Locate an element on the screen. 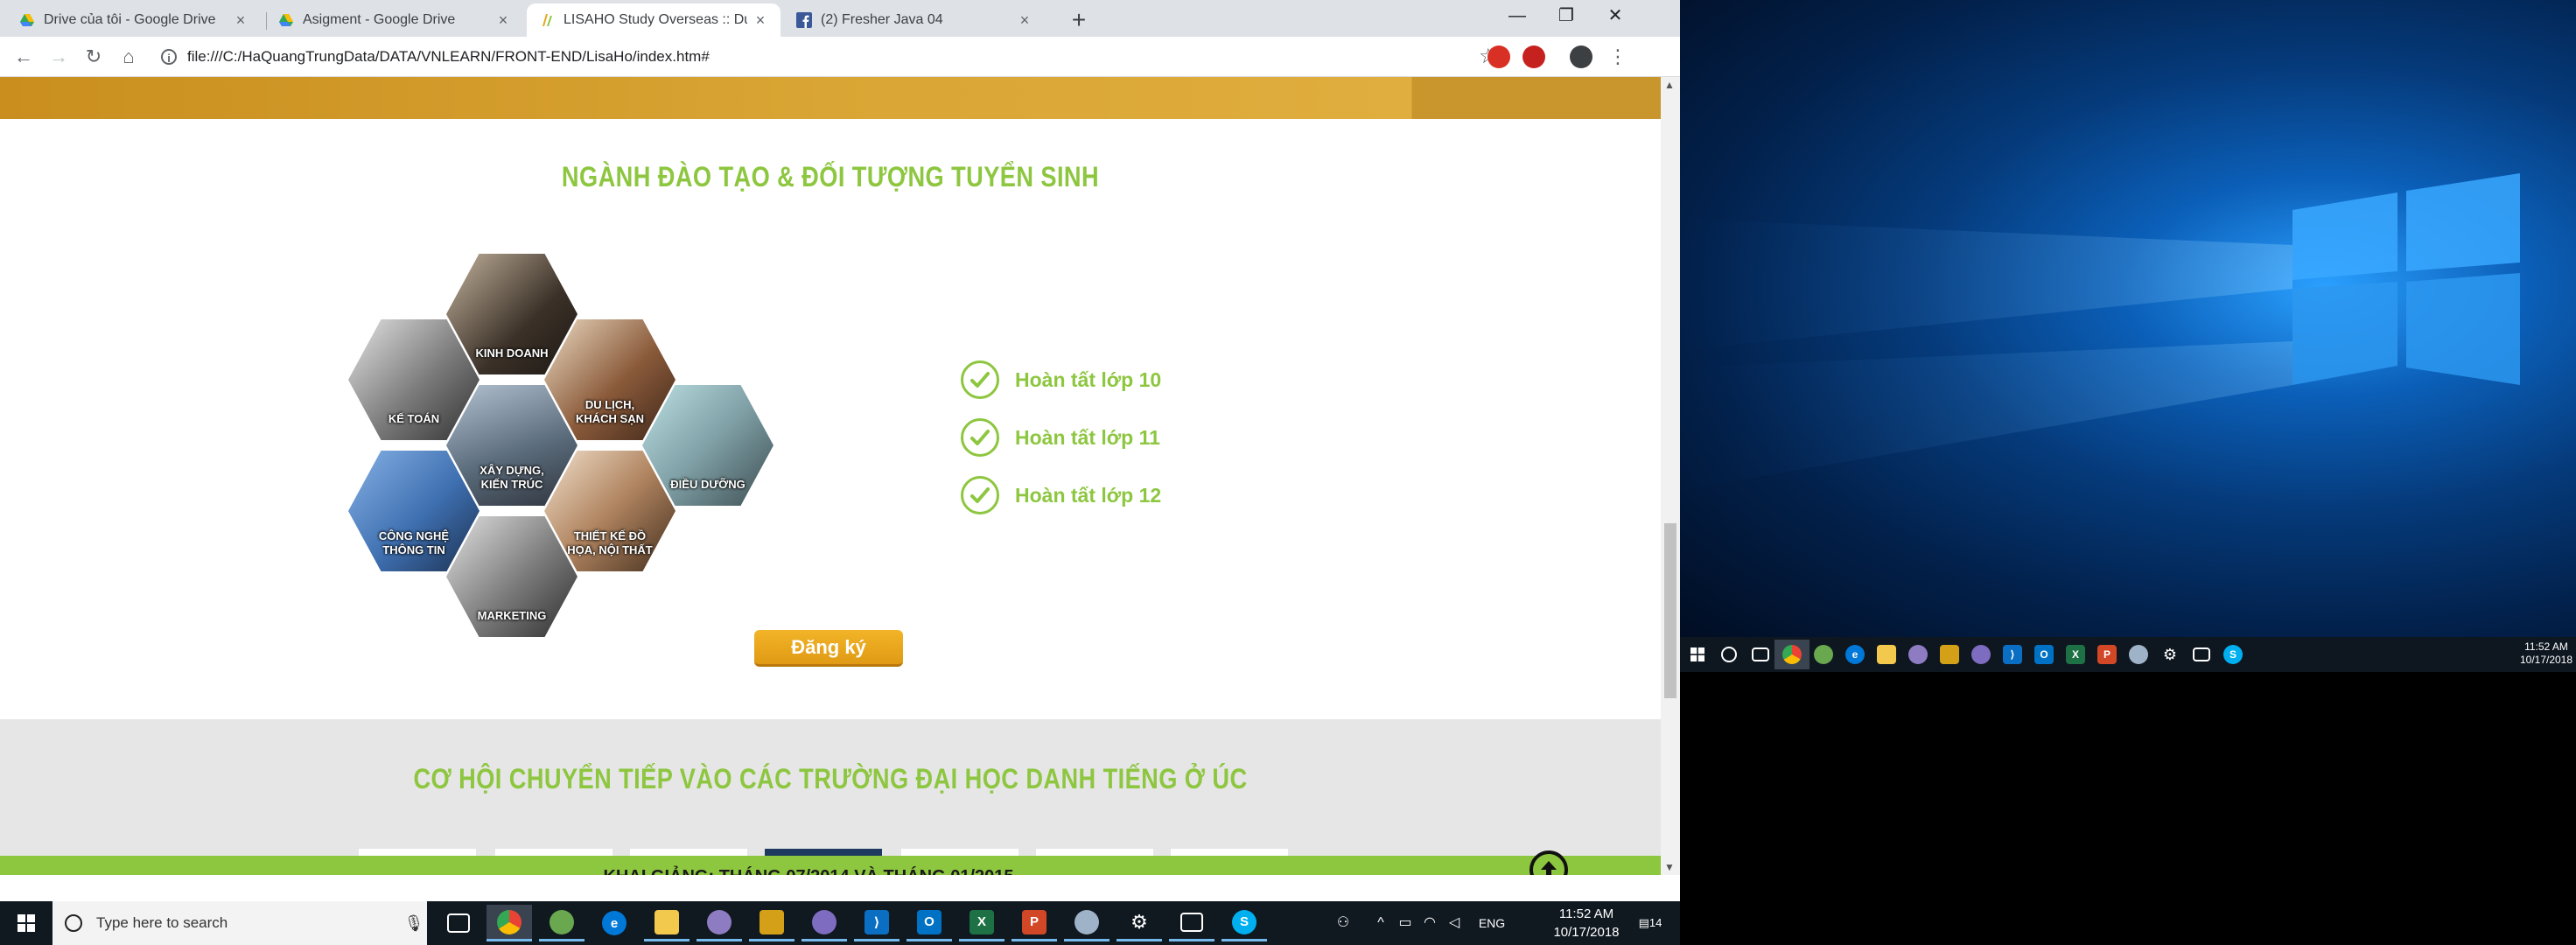  search-placeholder: Type here to search is located at coordinates (162, 922).